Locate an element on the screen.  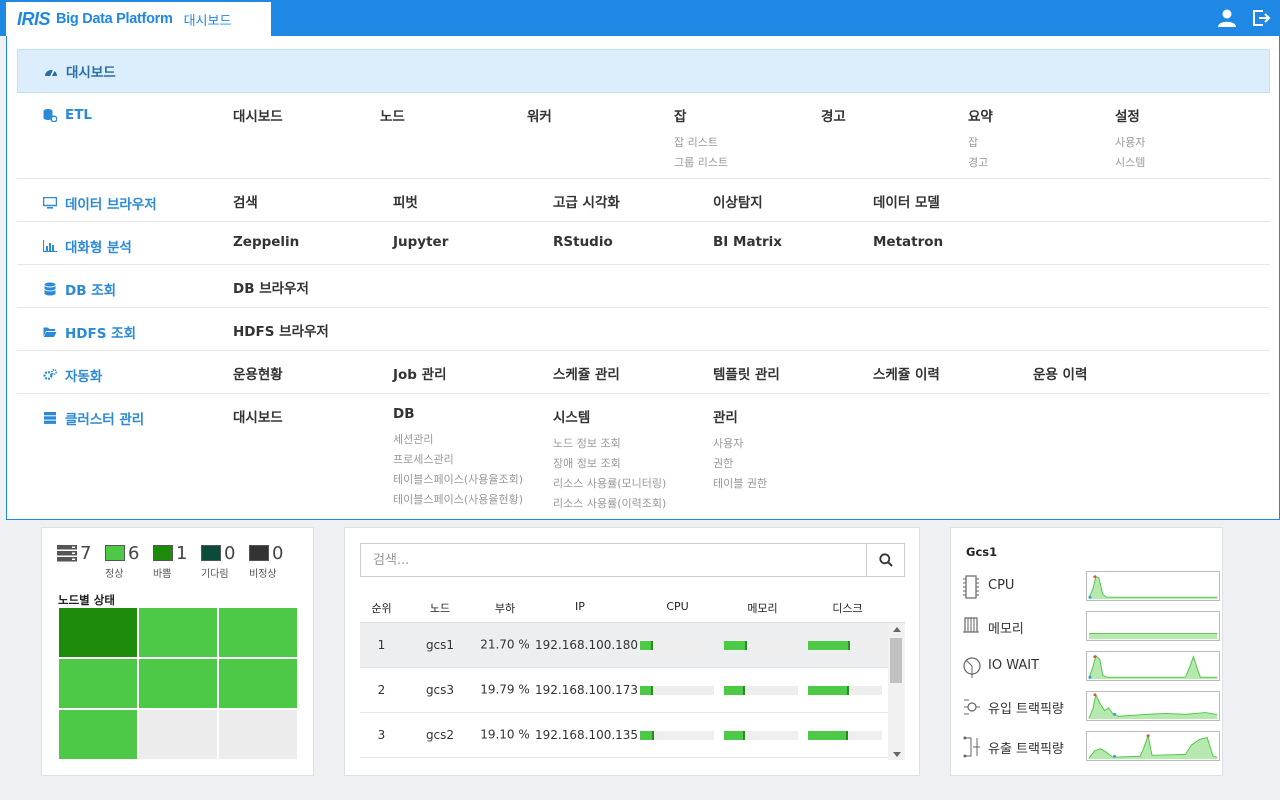
browser-anomaly-link: 이상탐지 is located at coordinates (738, 201).